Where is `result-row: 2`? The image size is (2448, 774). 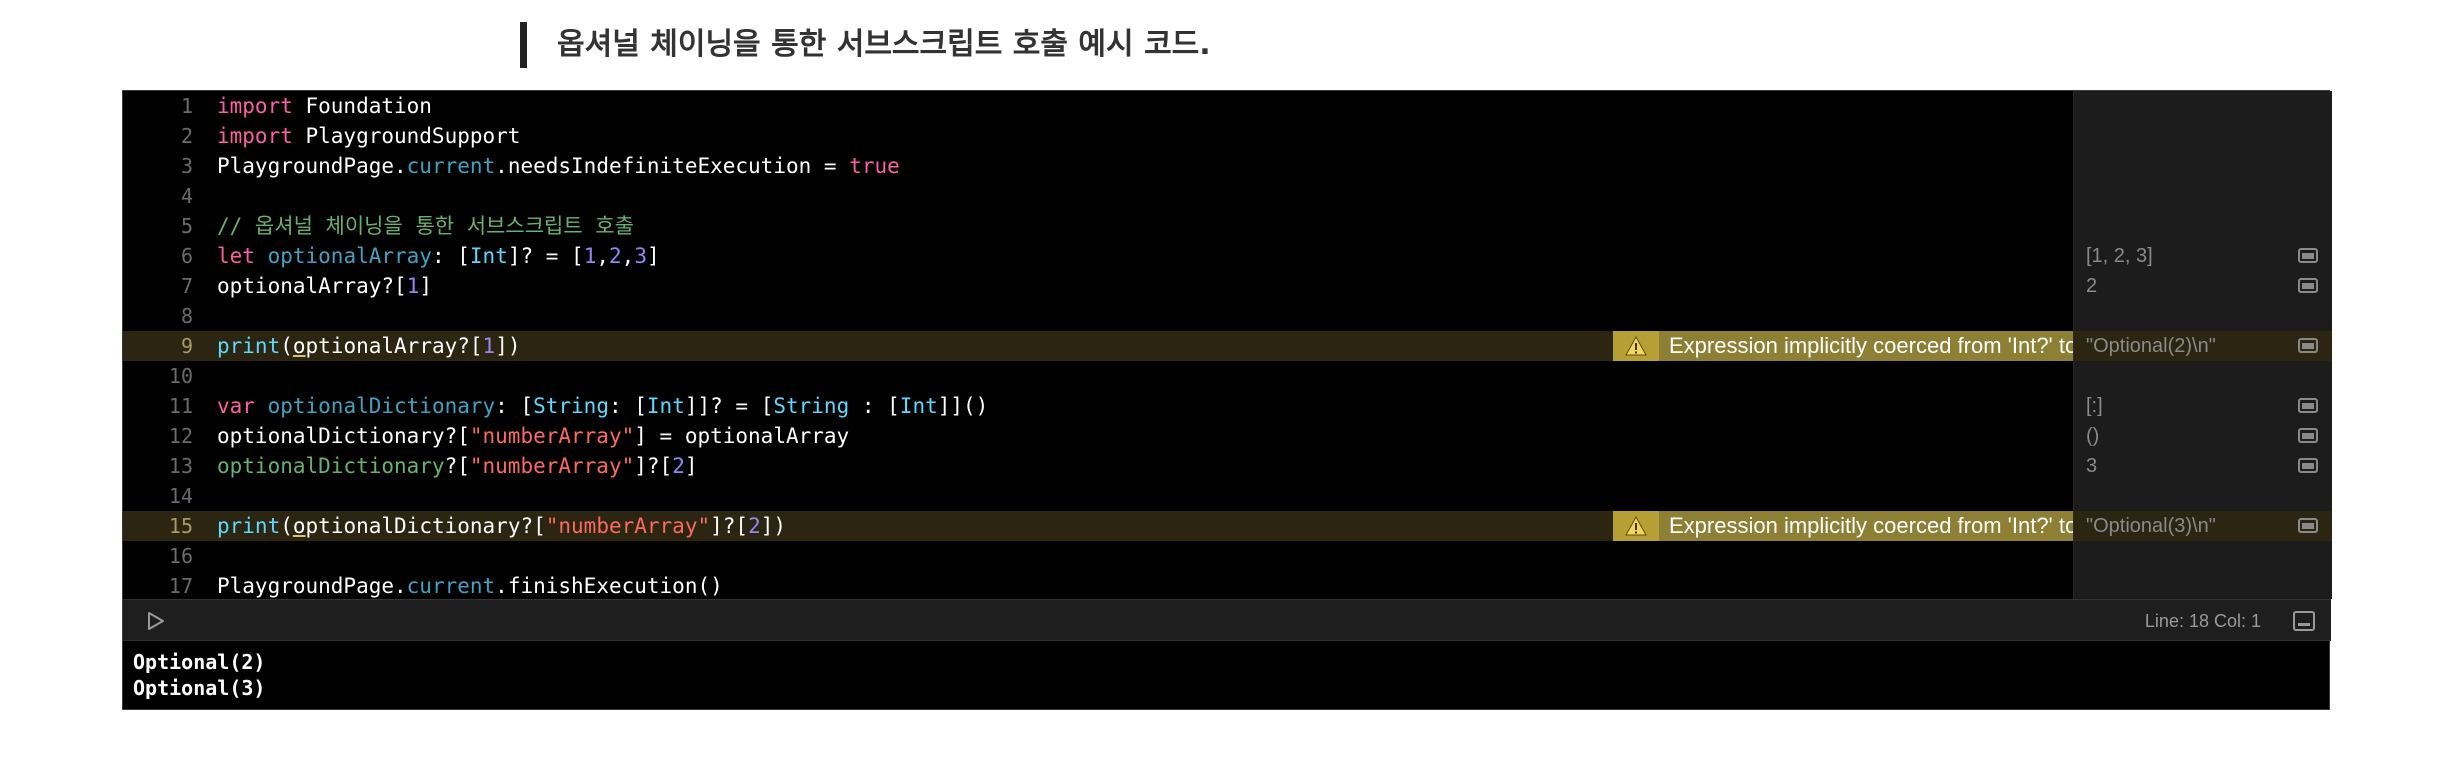 result-row: 2 is located at coordinates (2203, 286).